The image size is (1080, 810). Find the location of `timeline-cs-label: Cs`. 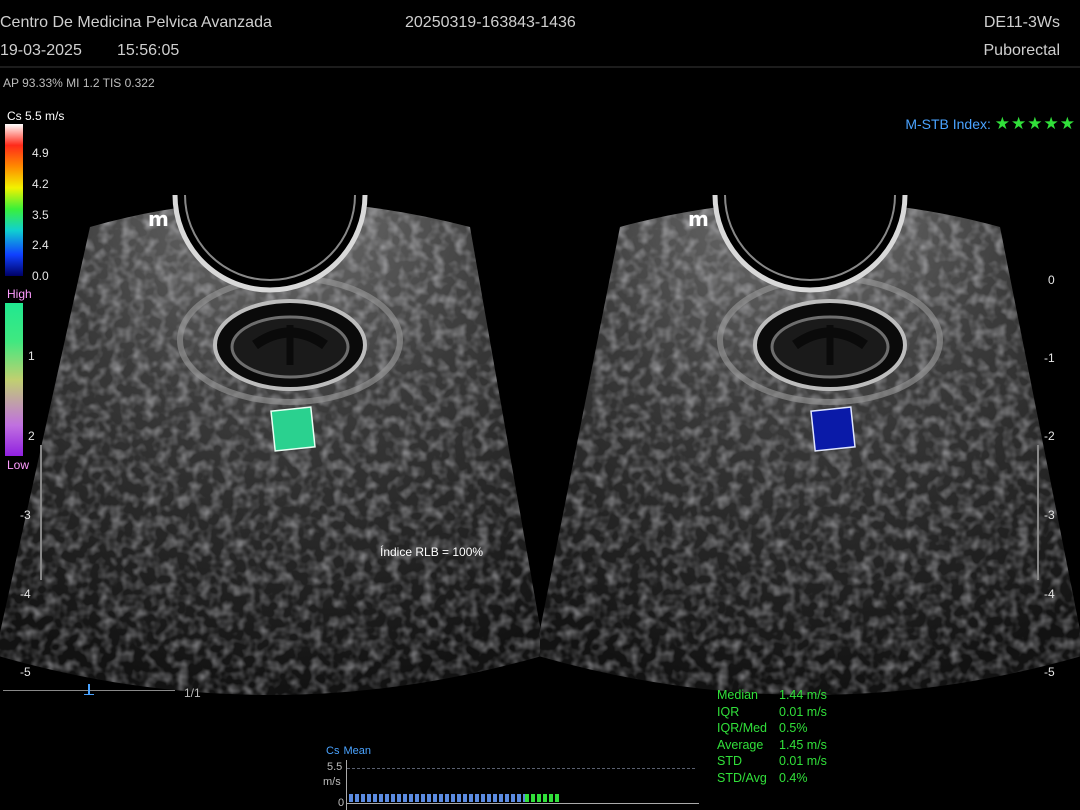

timeline-cs-label: Cs is located at coordinates (333, 751).